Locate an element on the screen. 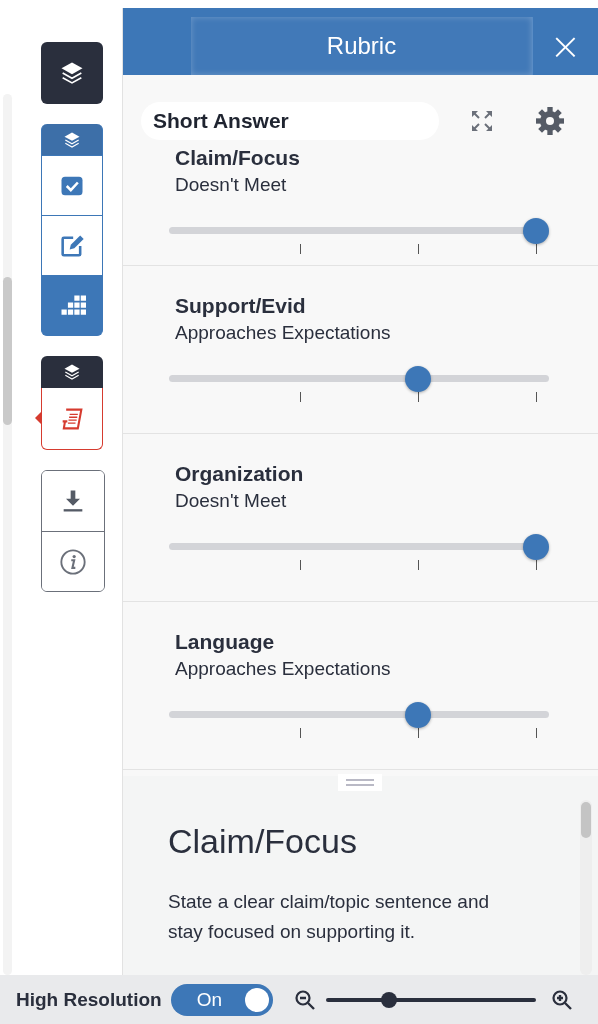  checkbox-tool-button is located at coordinates (72, 186).